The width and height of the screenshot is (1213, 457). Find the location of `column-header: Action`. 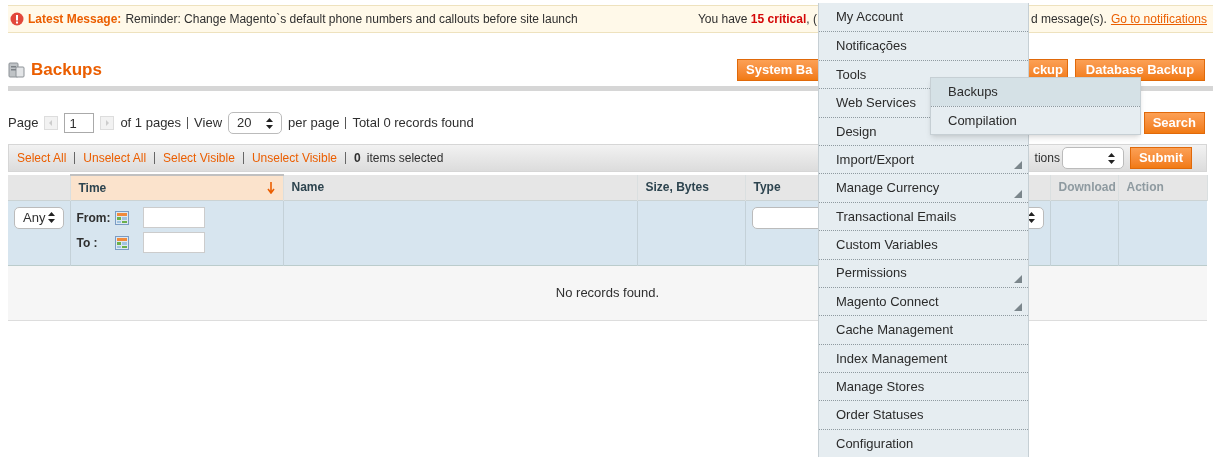

column-header: Action is located at coordinates (1162, 187).